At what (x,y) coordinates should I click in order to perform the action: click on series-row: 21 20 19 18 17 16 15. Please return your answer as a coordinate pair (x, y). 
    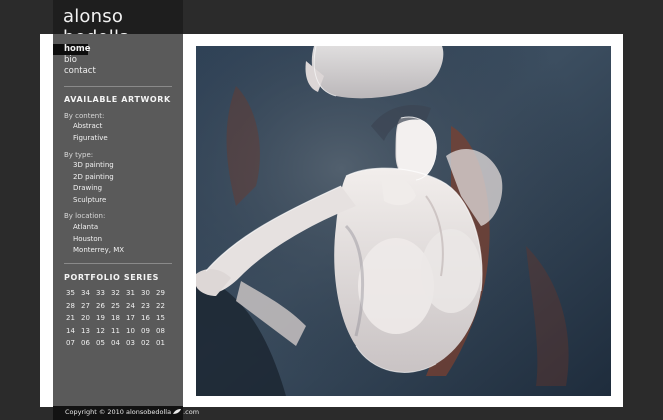
    Looking at the image, I should click on (118, 320).